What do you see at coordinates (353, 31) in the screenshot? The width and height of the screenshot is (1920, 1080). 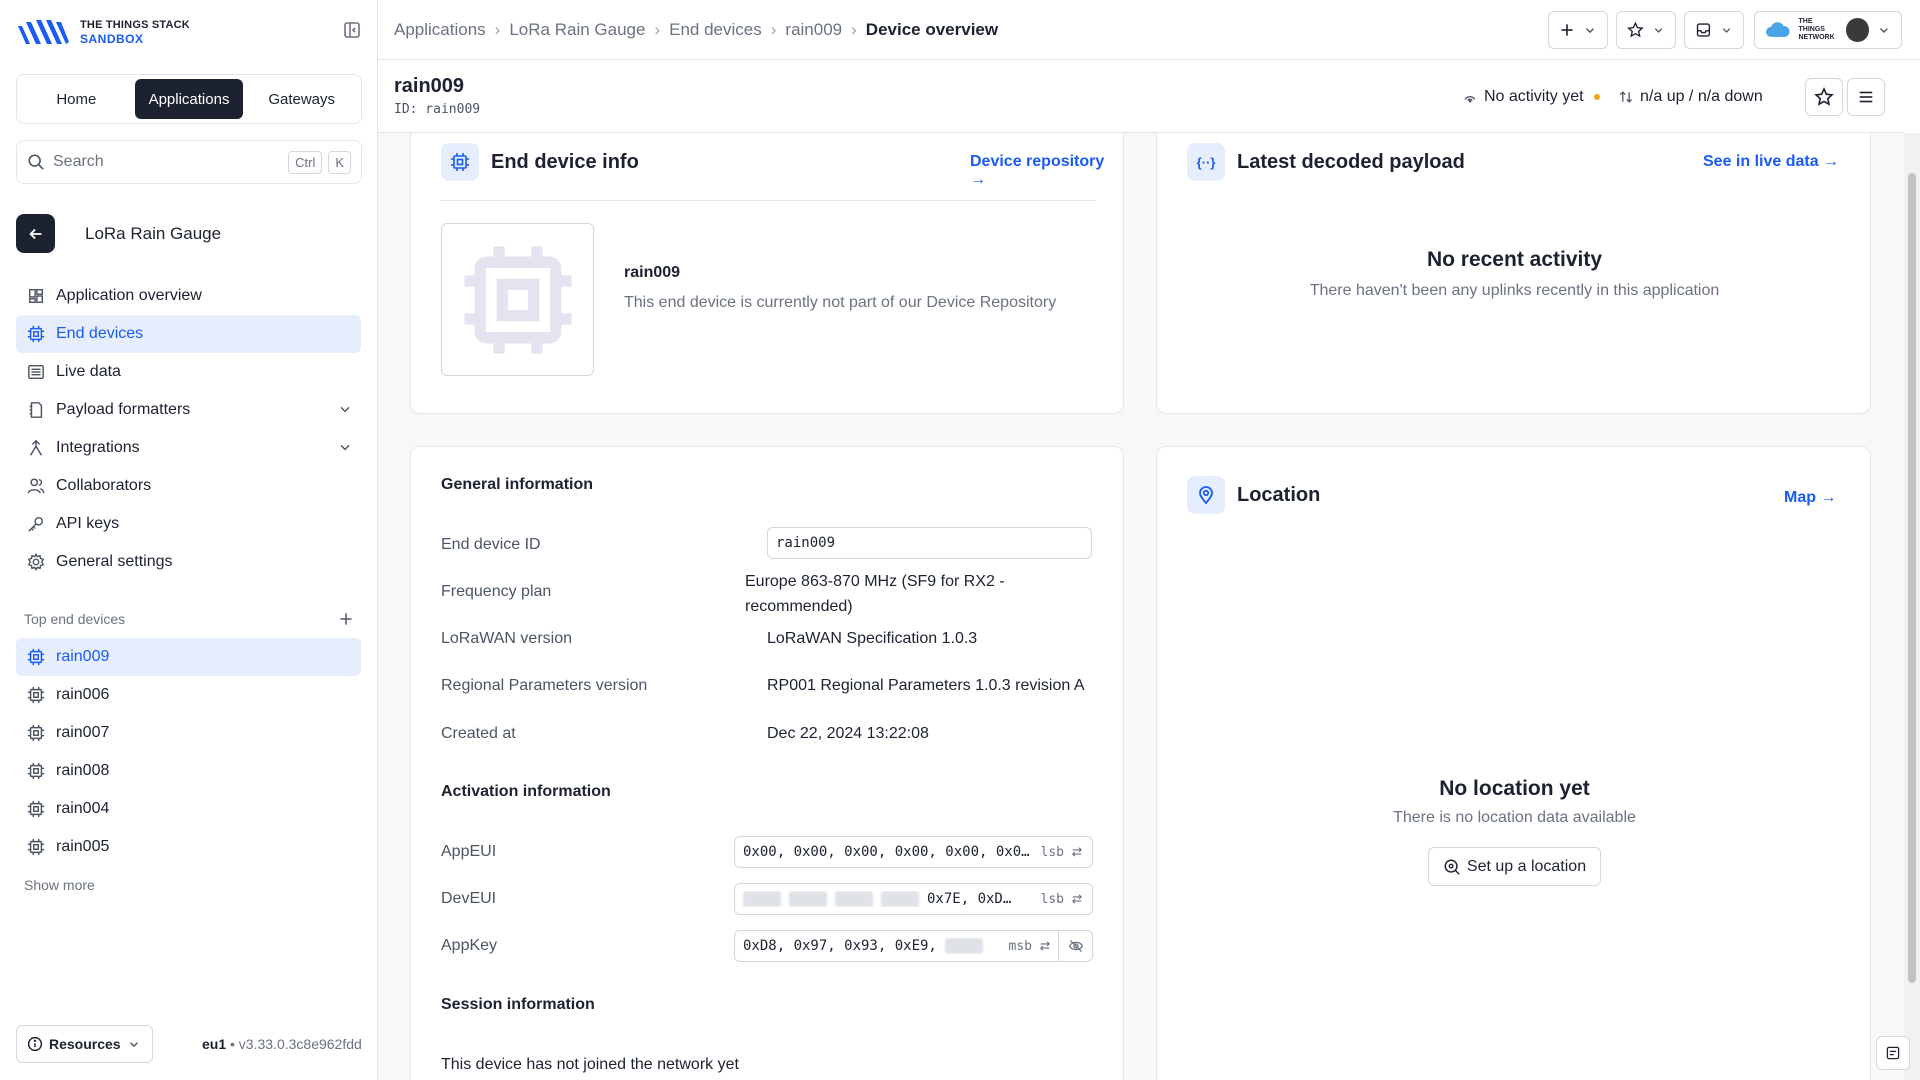 I see `sidebar-collapse-button` at bounding box center [353, 31].